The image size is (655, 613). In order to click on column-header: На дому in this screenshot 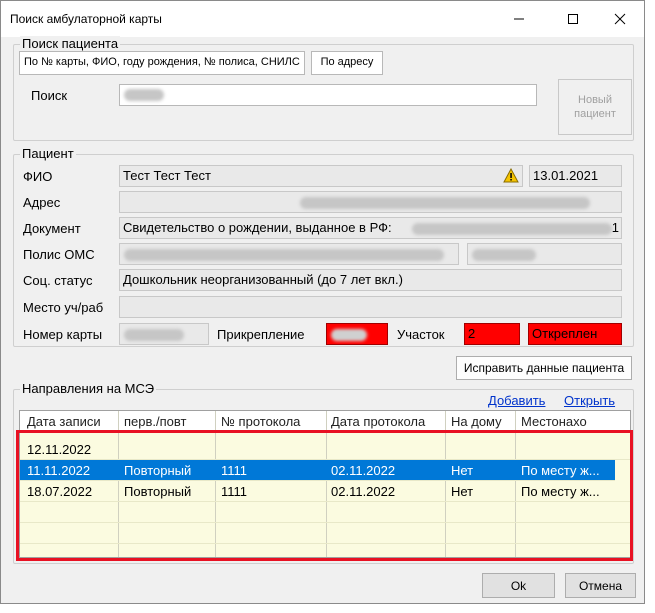, I will do `click(482, 421)`.